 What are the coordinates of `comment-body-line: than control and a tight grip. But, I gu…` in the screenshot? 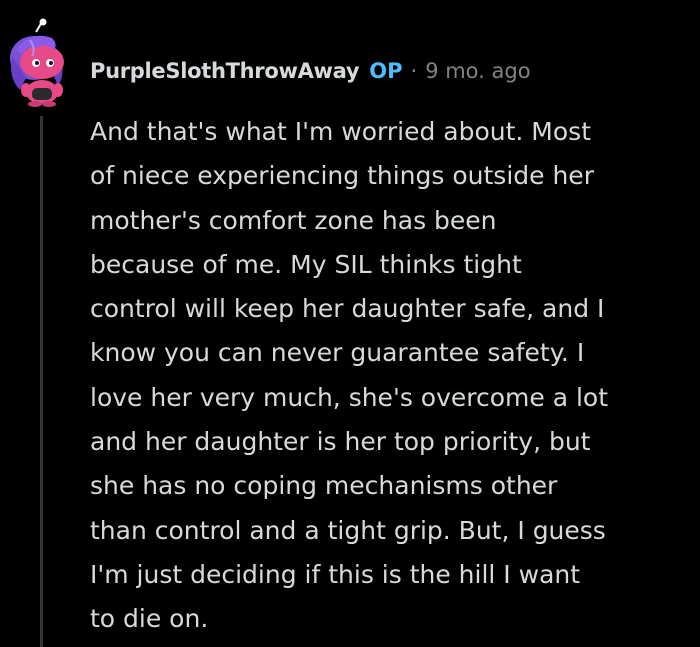 It's located at (348, 530).